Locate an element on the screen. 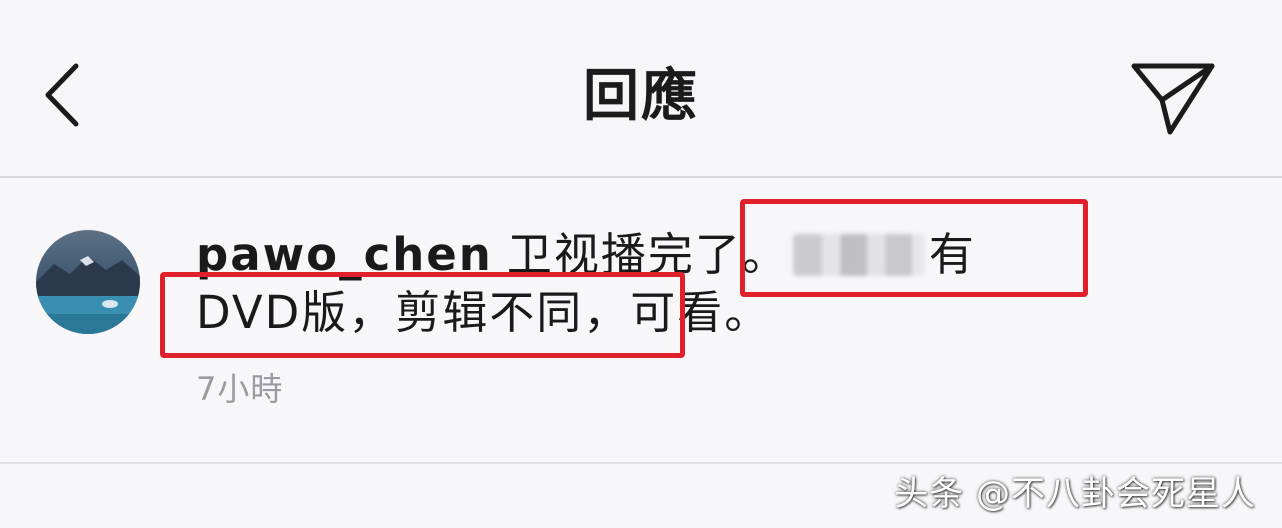  paper-plane-icon is located at coordinates (1173, 99).